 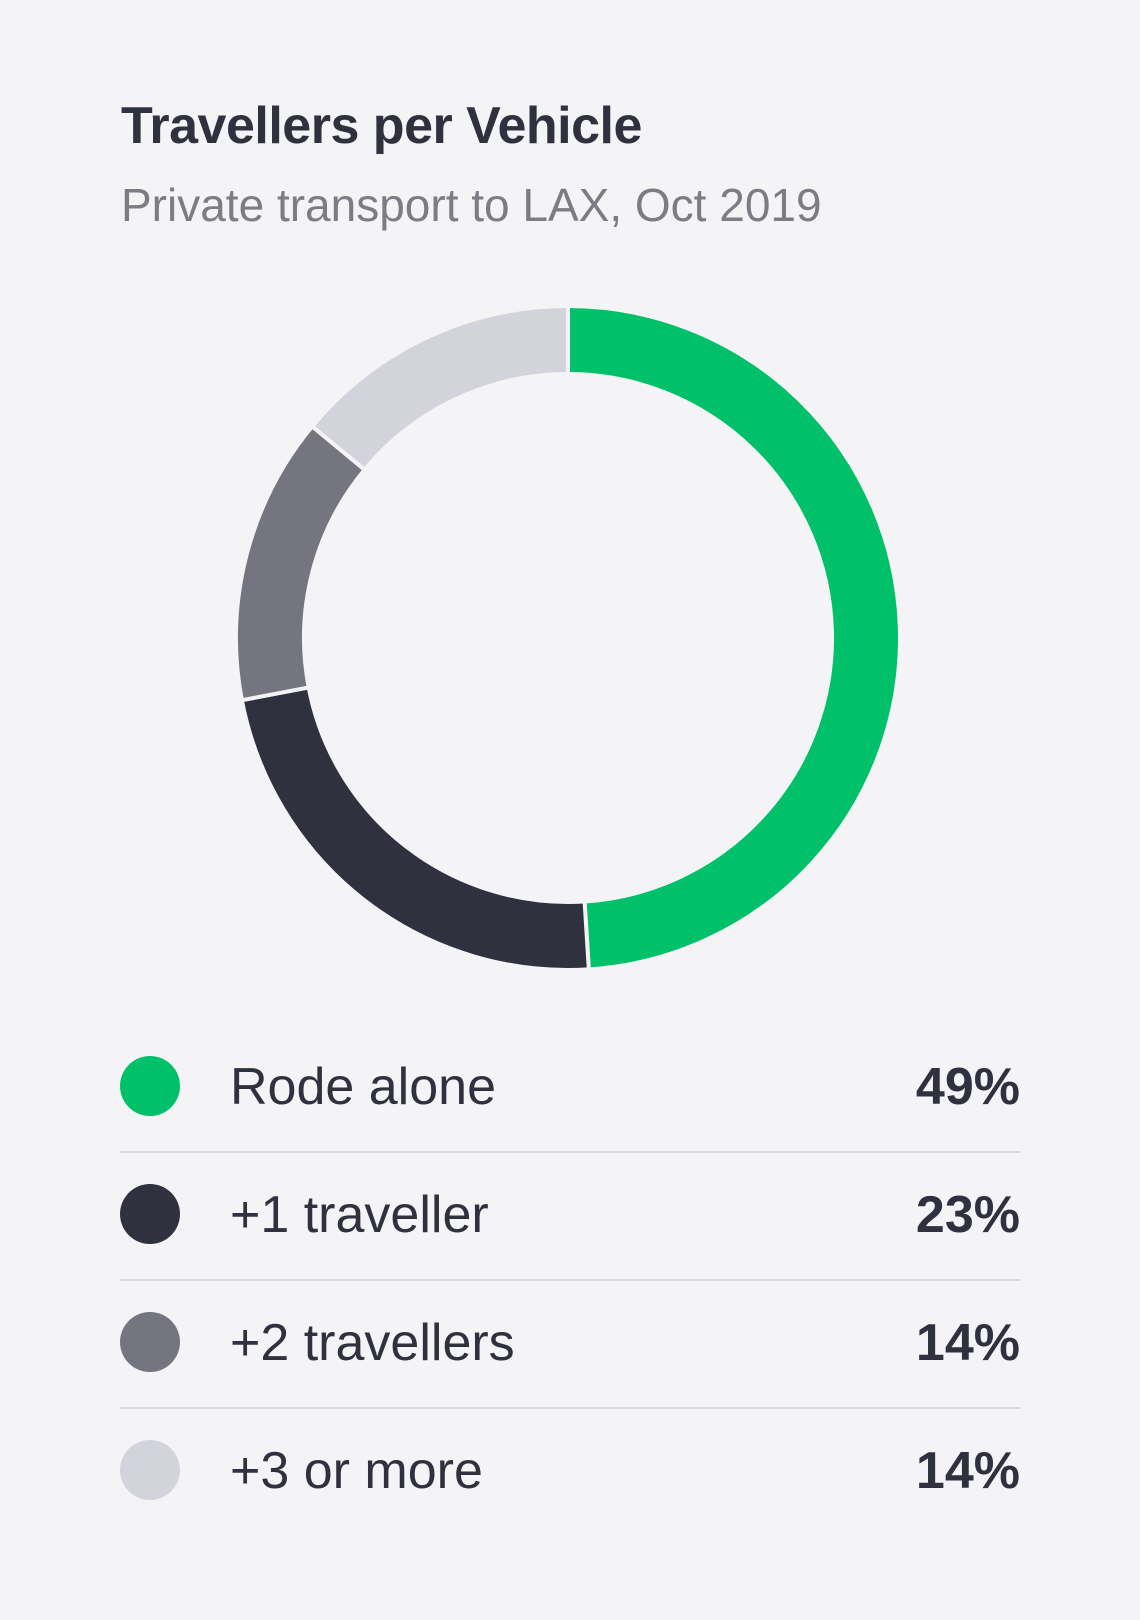 What do you see at coordinates (359, 1215) in the screenshot?
I see `legend-label-plus-1-traveller: +1 traveller` at bounding box center [359, 1215].